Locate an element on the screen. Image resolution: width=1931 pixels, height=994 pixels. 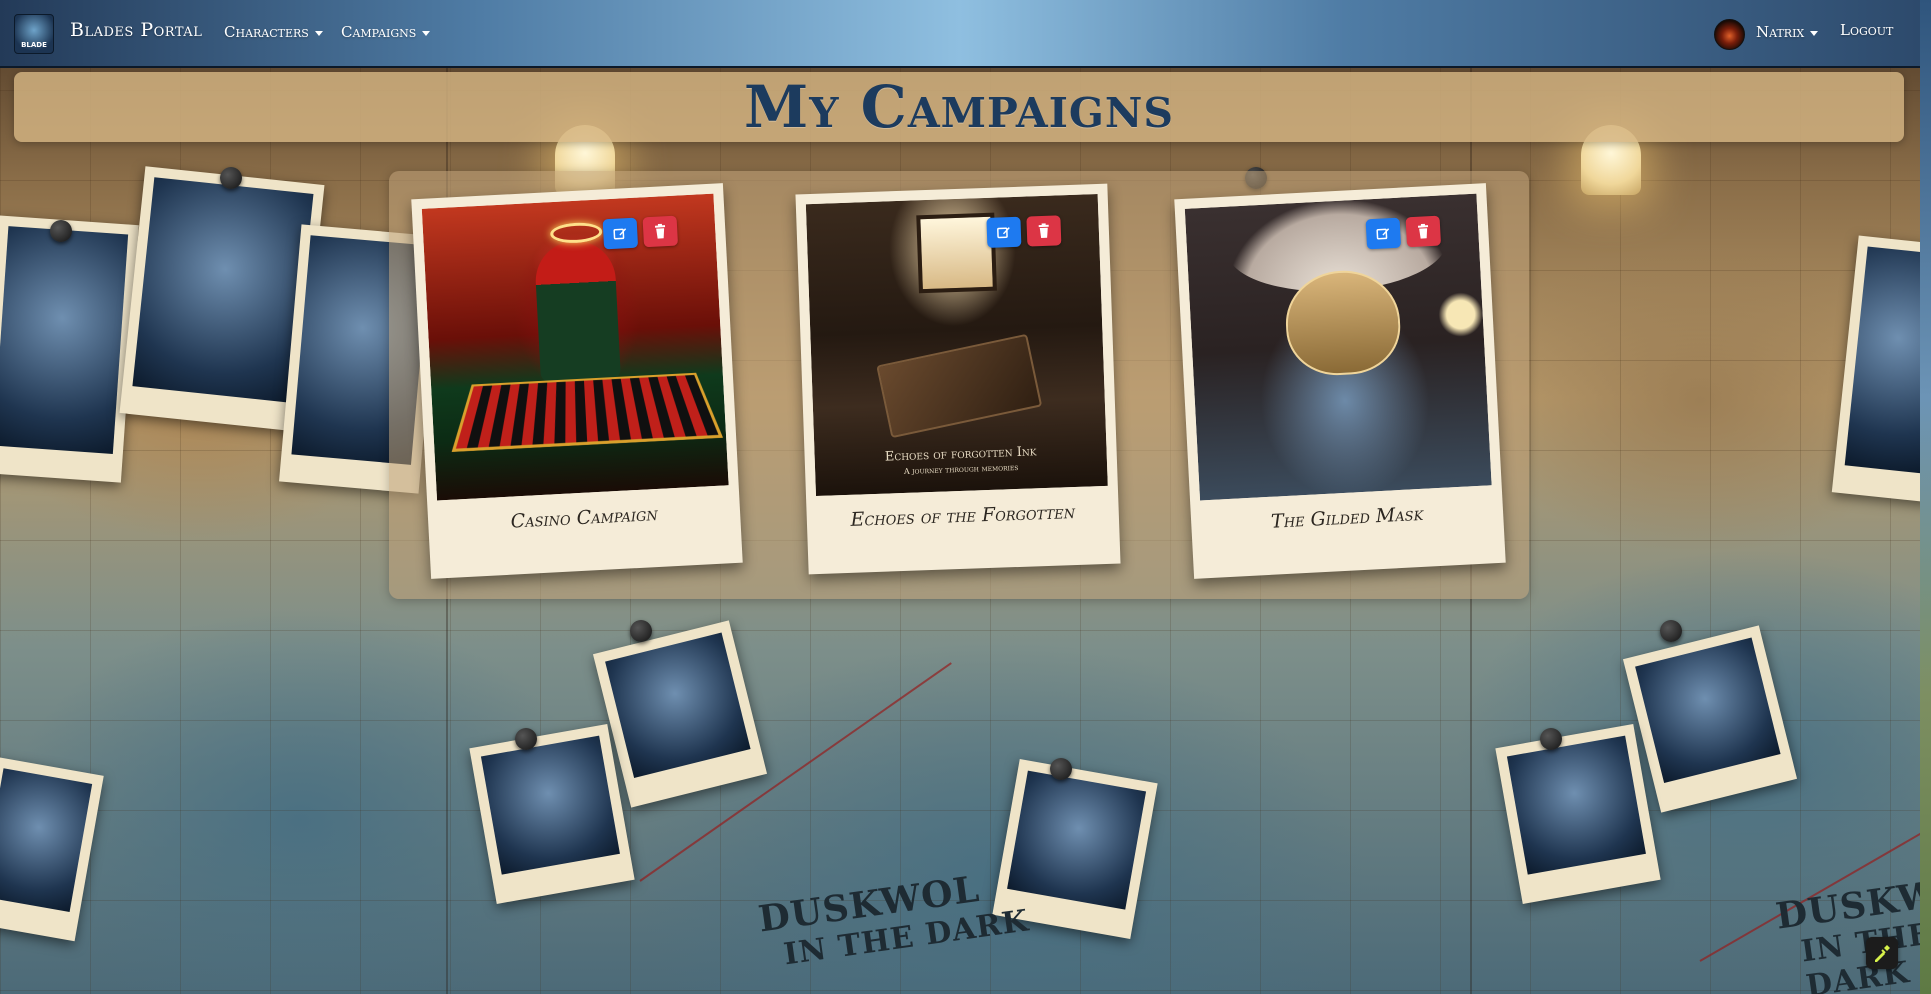
page-title: My Campaigns is located at coordinates (959, 107).